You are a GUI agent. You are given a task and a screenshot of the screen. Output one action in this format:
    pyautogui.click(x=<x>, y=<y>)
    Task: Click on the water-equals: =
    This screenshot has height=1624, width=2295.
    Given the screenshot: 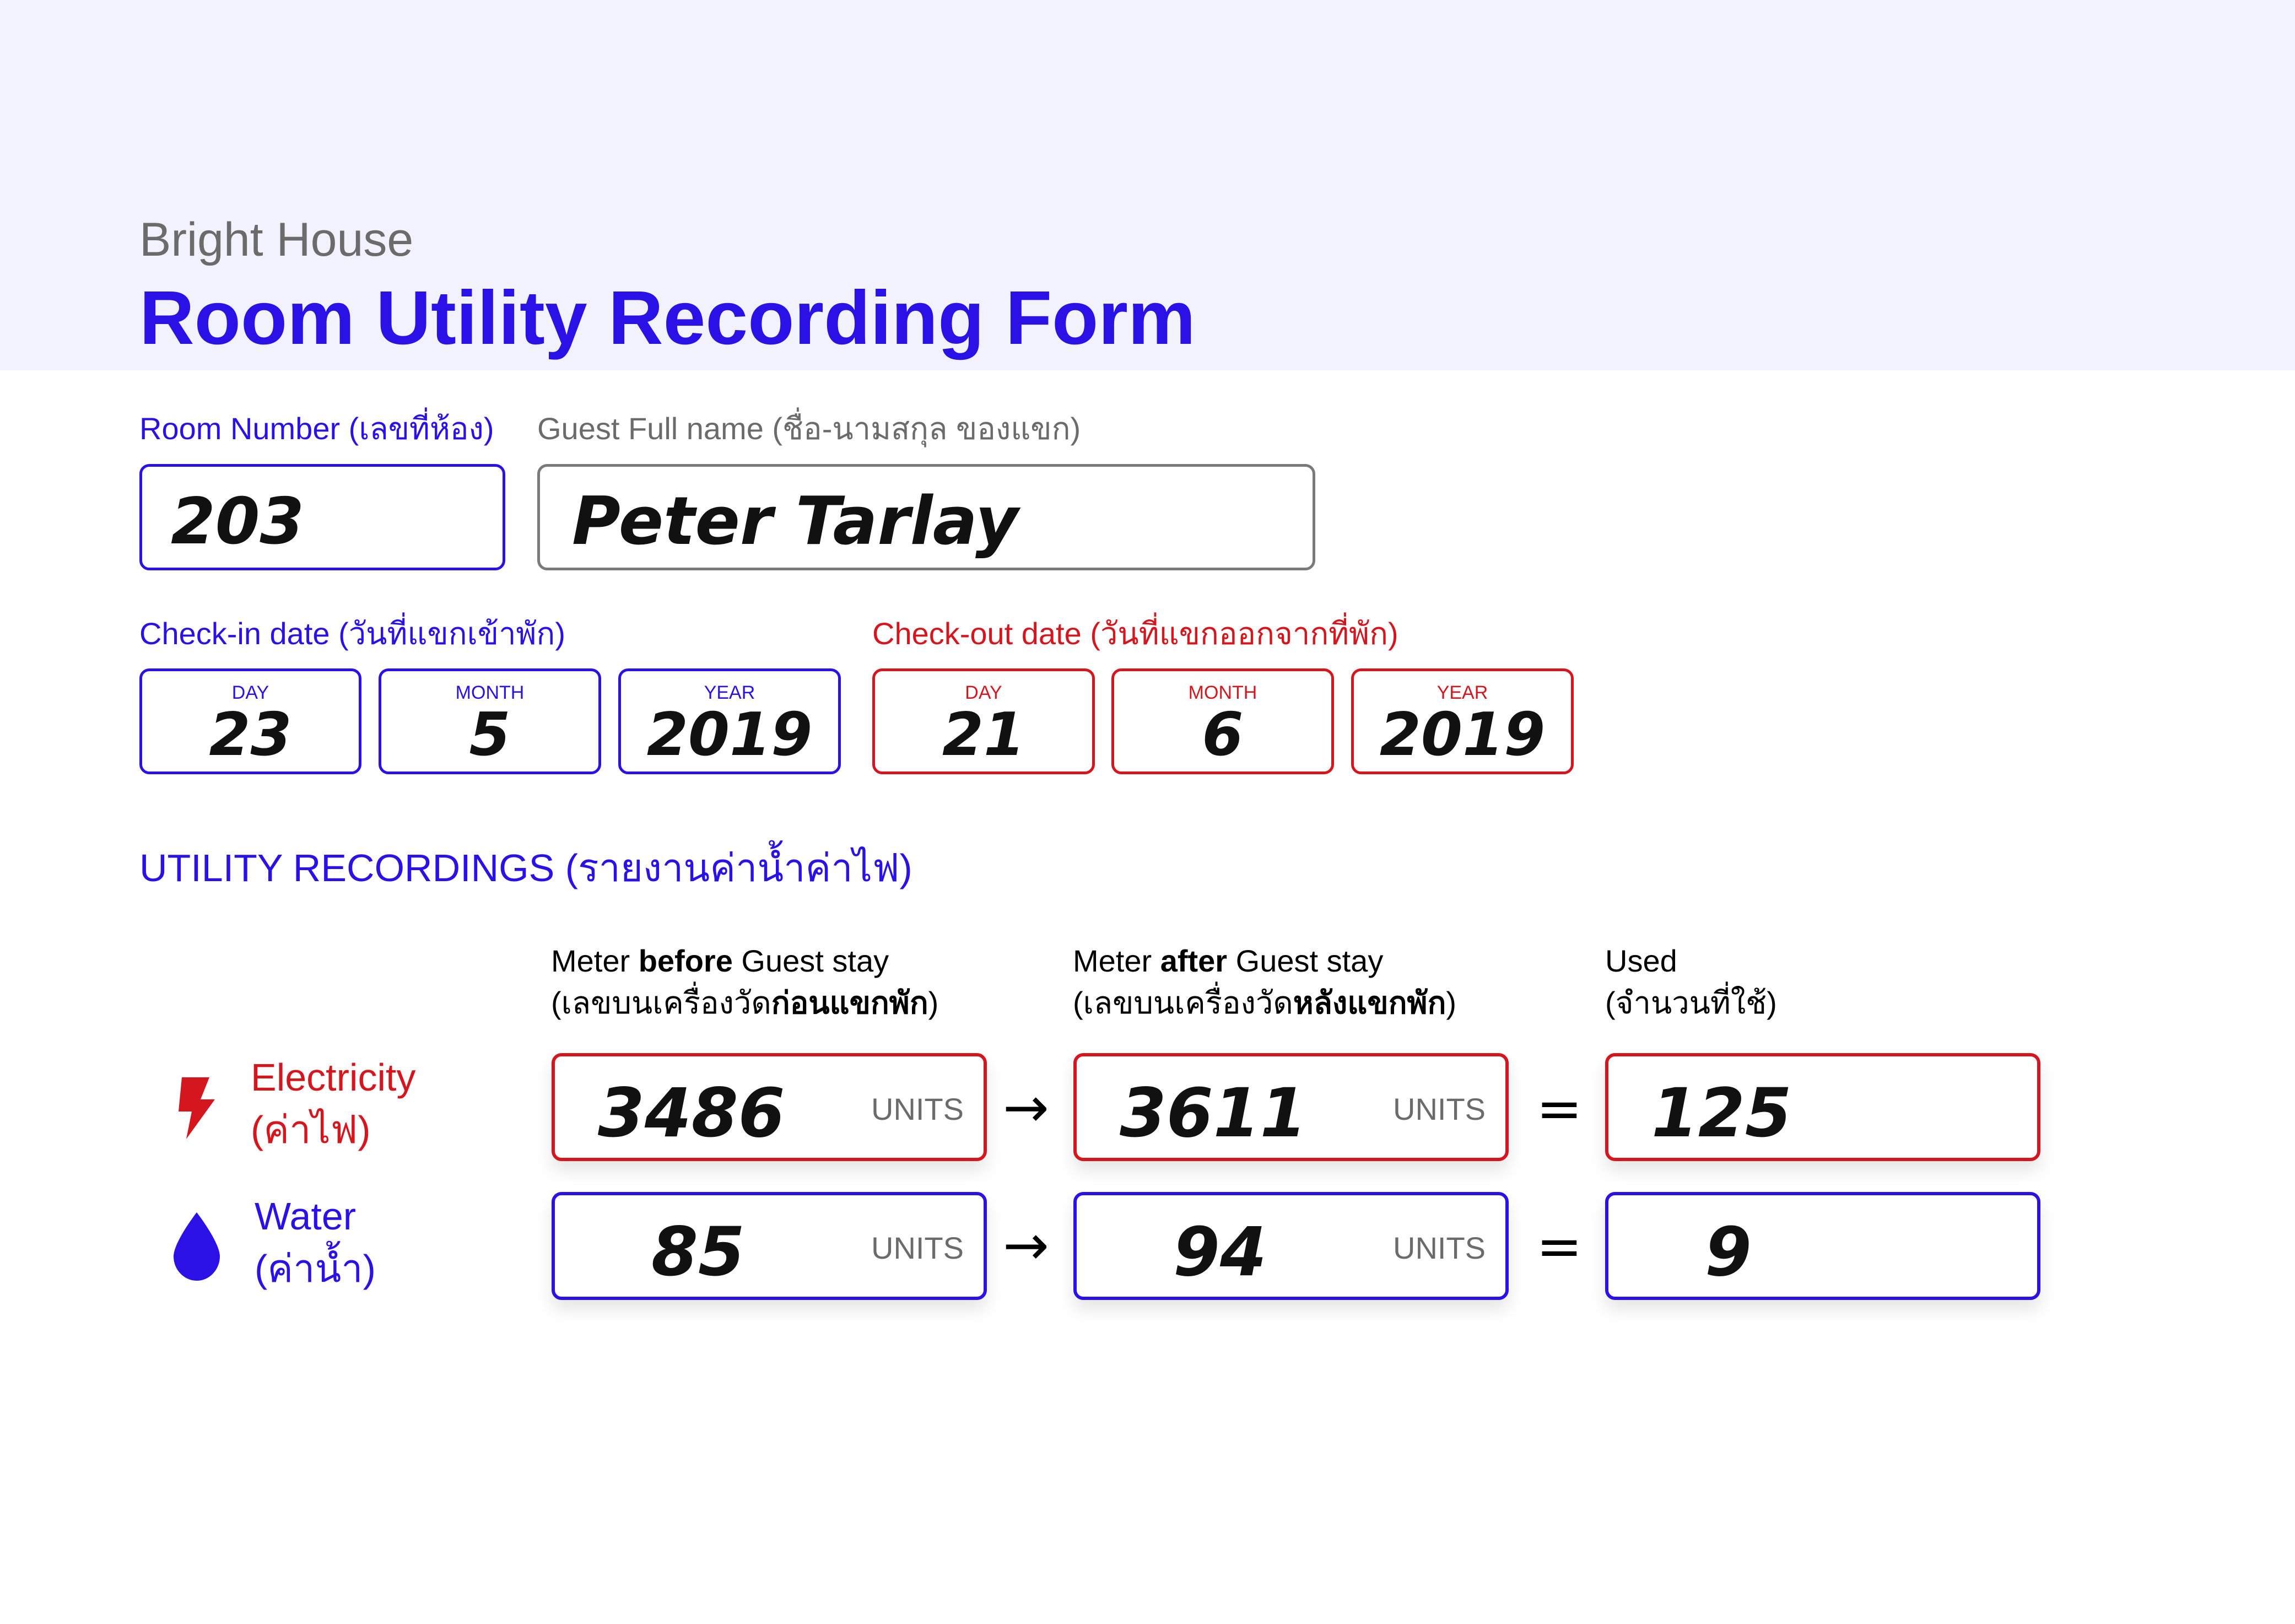 What is the action you would take?
    pyautogui.click(x=1559, y=1246)
    